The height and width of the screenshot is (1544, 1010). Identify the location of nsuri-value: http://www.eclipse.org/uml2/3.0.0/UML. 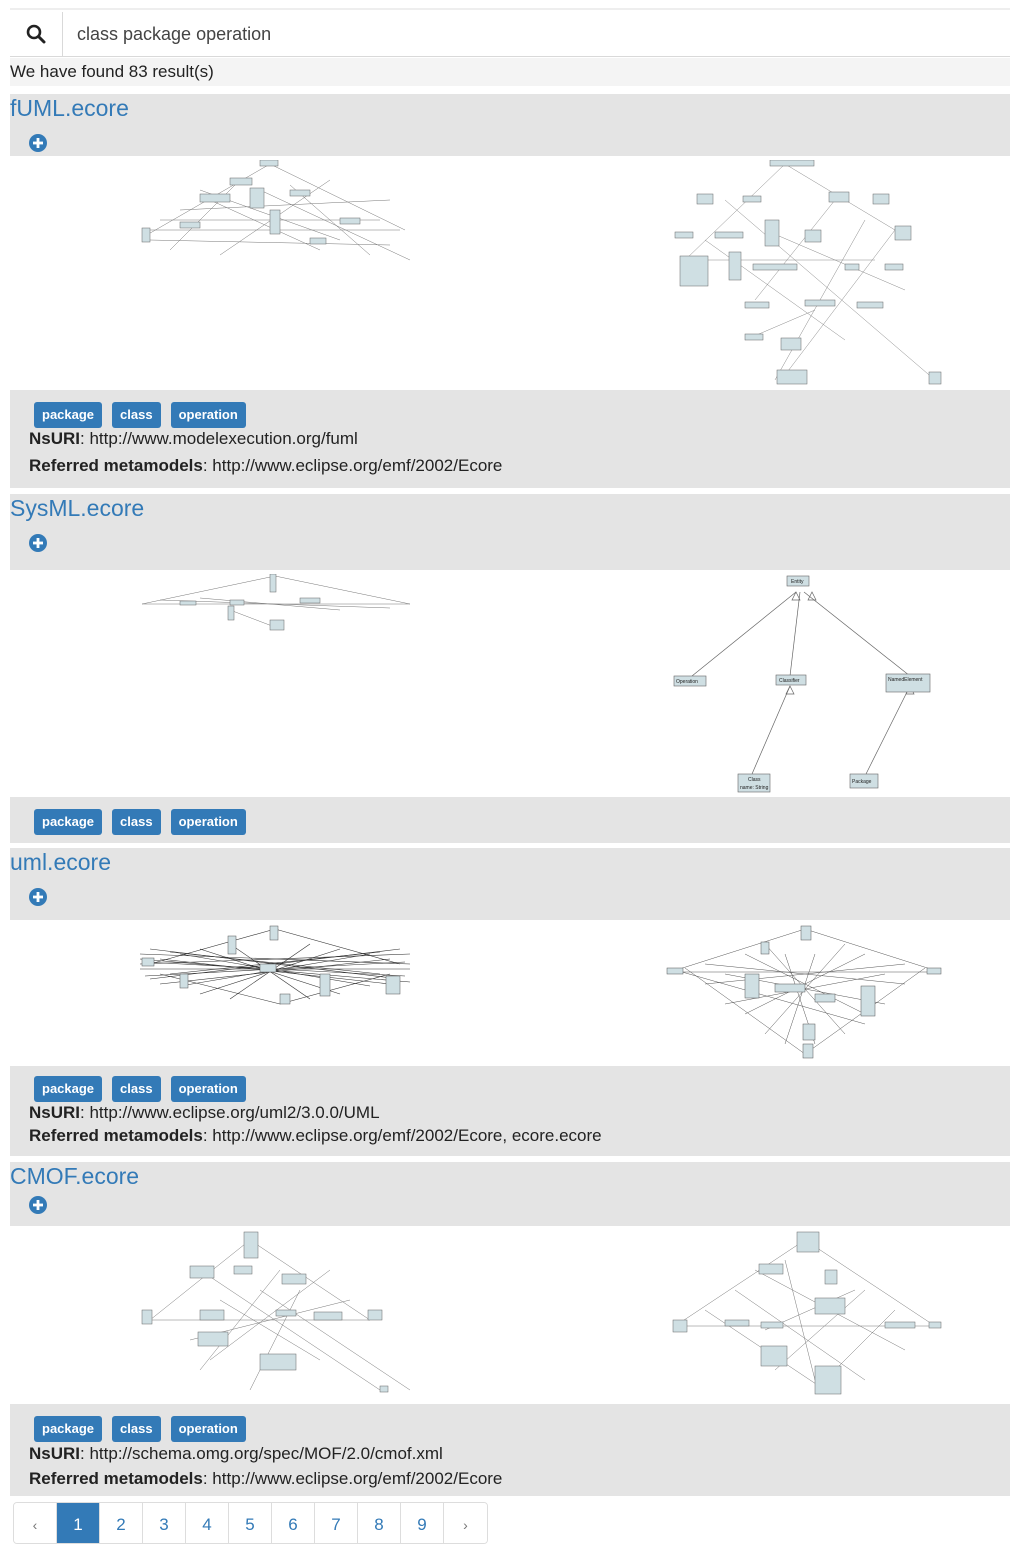
(234, 1112).